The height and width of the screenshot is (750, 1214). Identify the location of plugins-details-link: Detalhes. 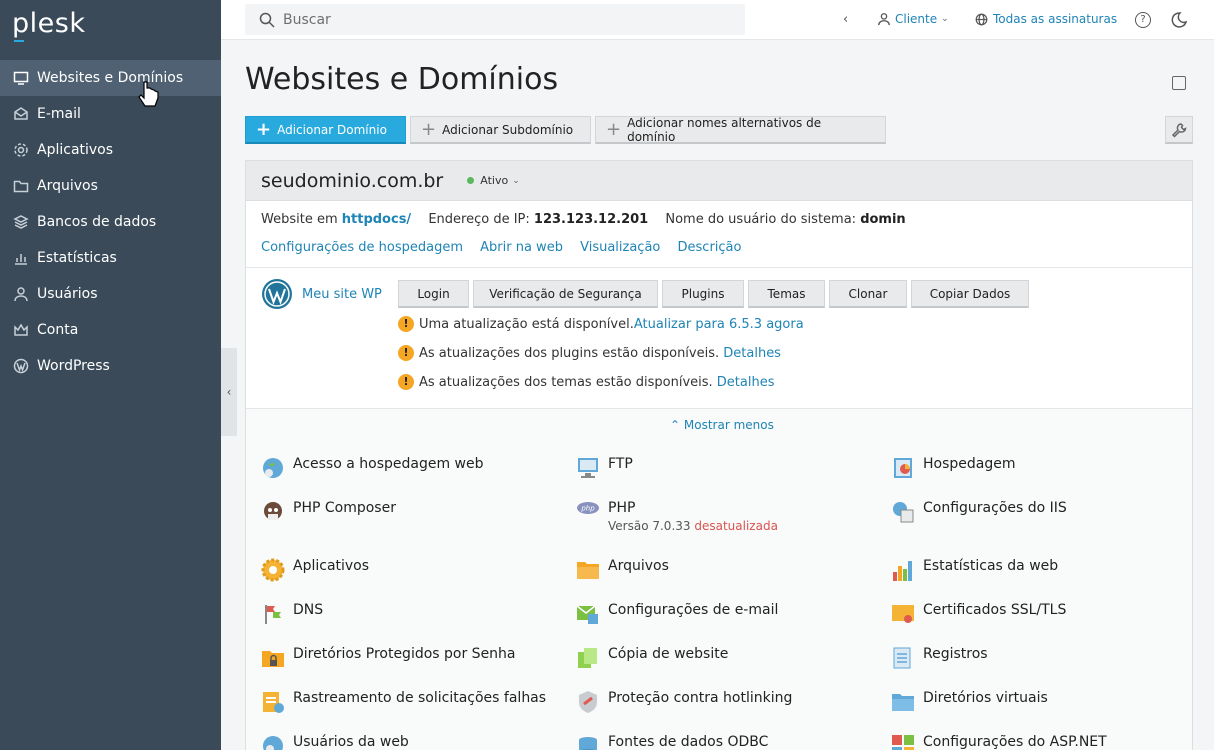
(752, 353).